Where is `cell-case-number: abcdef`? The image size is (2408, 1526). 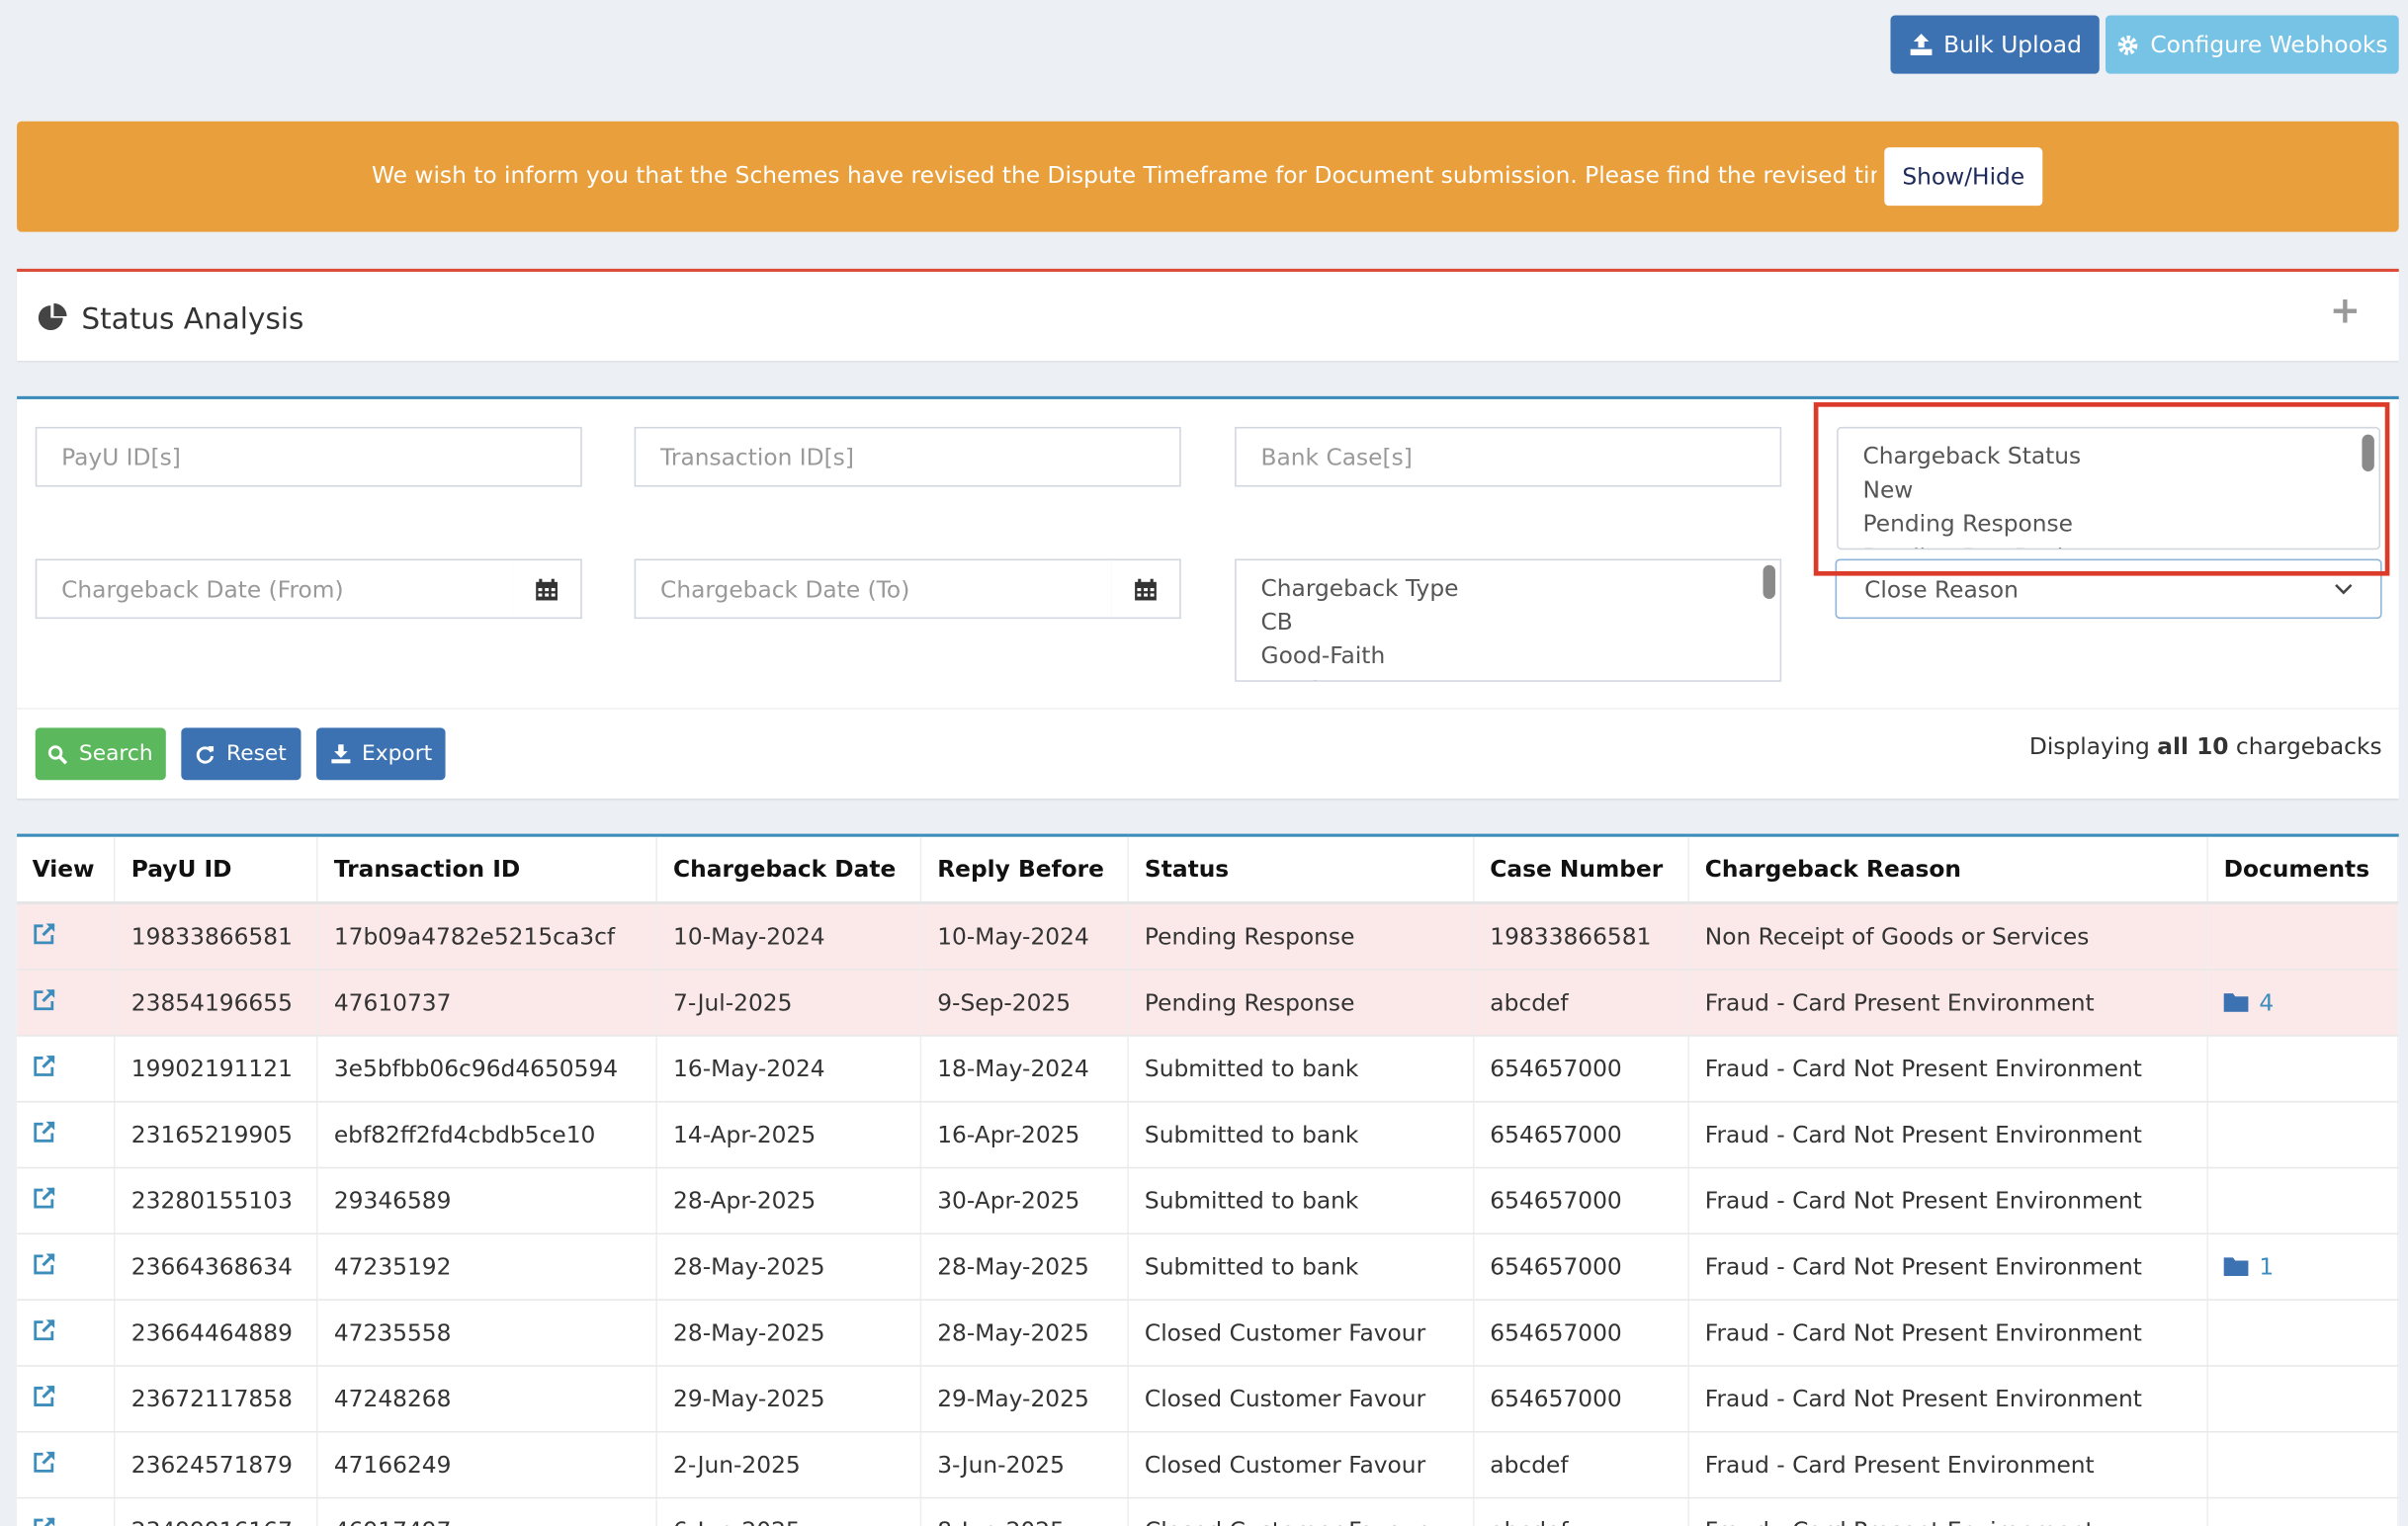
cell-case-number: abcdef is located at coordinates (1581, 1003).